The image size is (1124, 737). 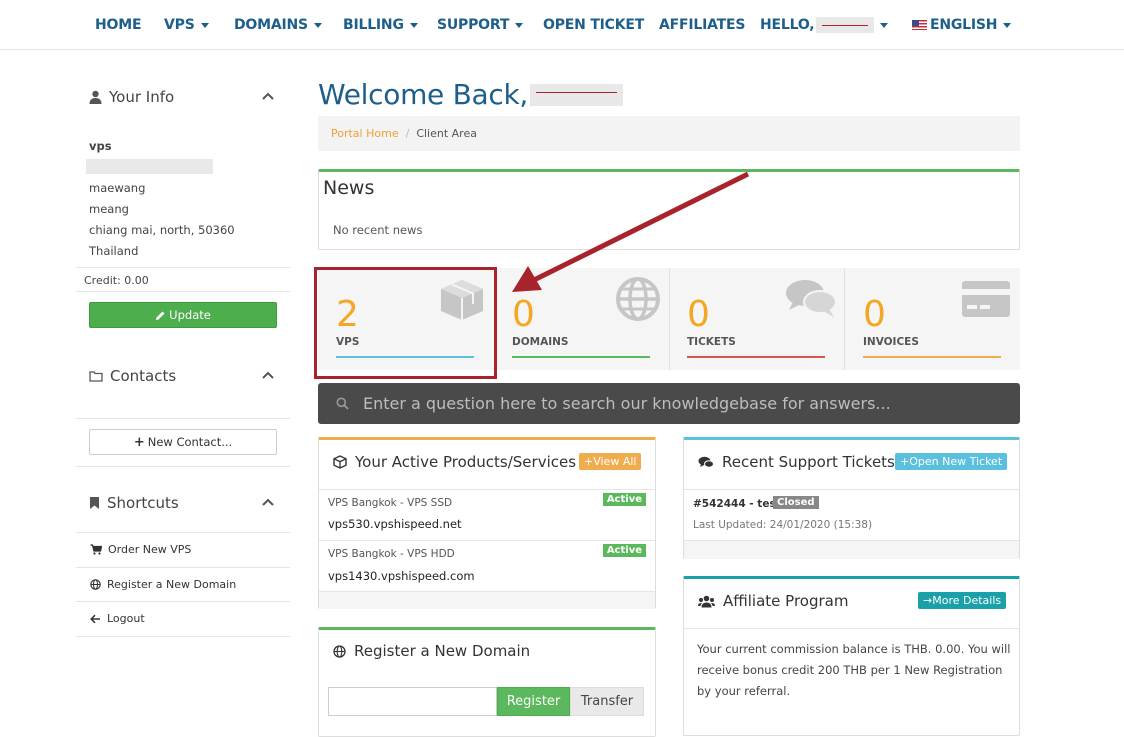 I want to click on pencil-icon, so click(x=160, y=315).